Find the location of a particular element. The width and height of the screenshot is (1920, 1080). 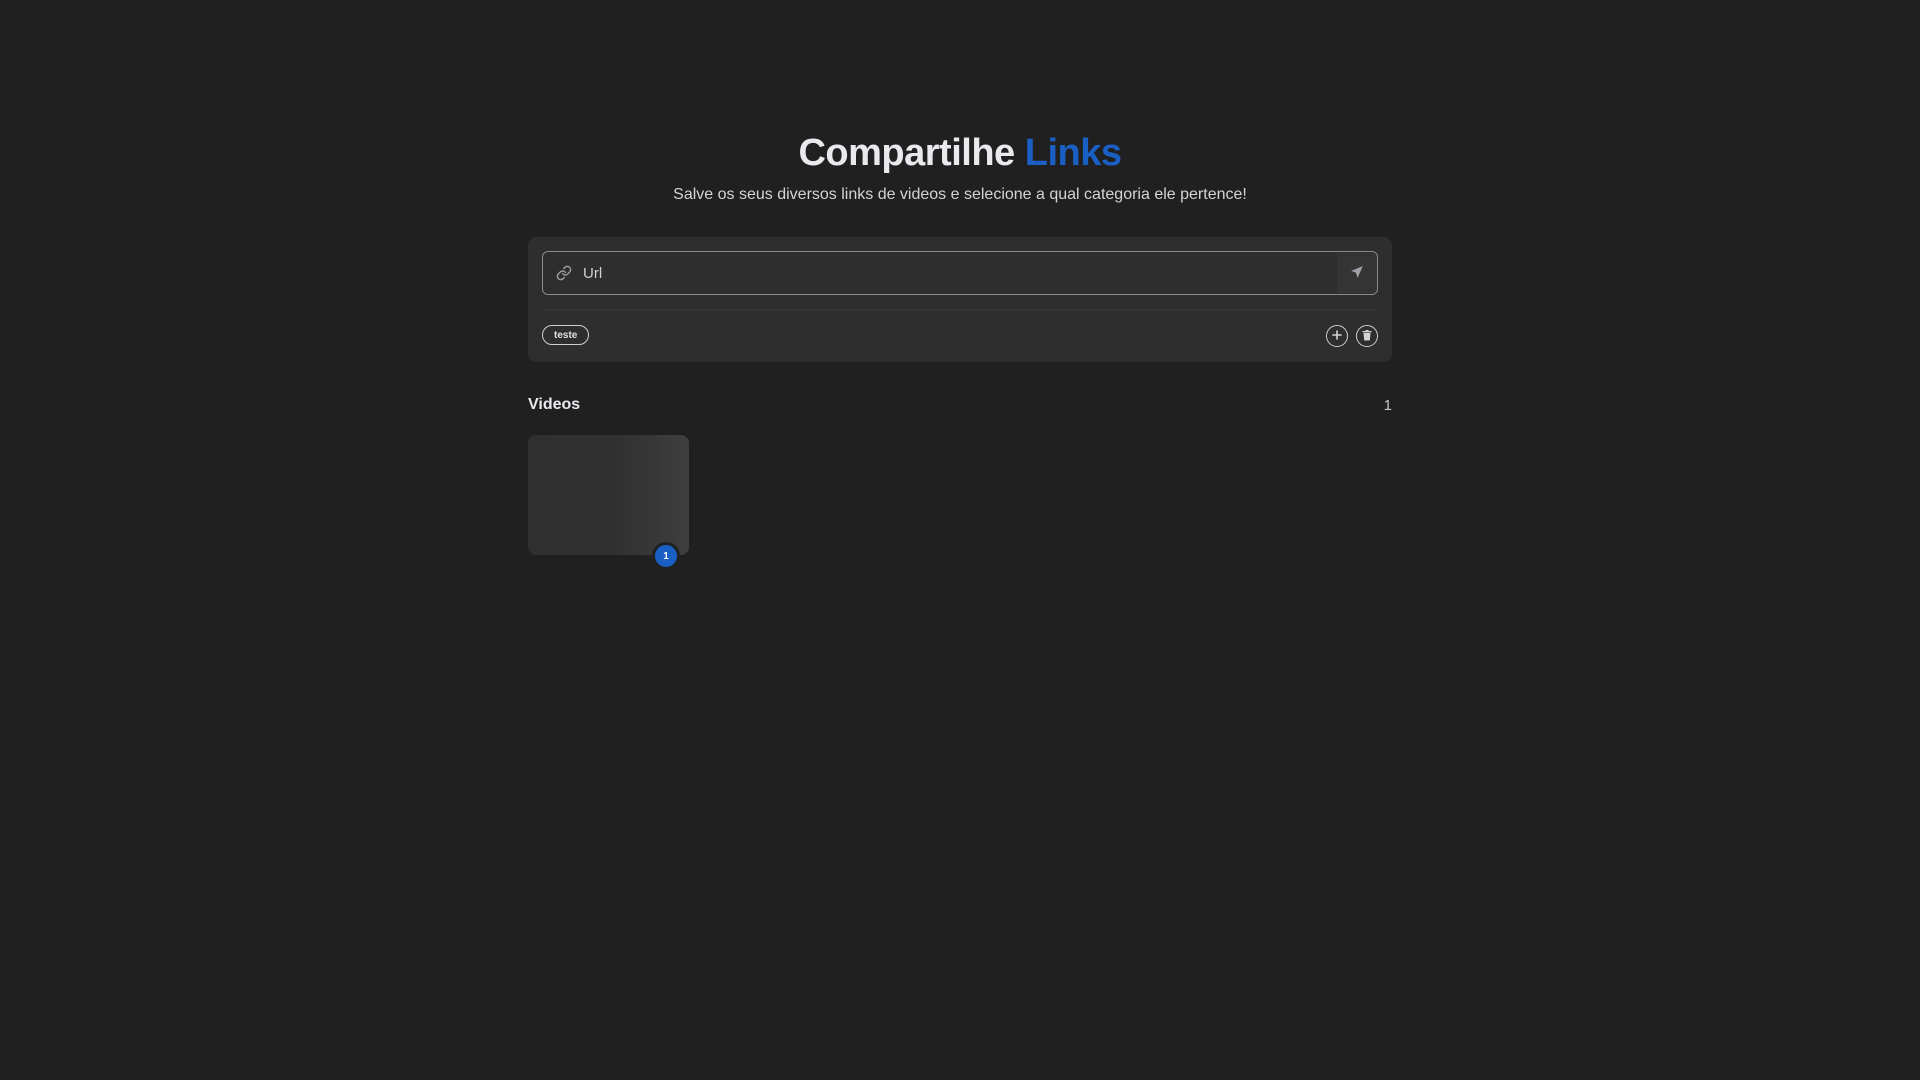

send-button is located at coordinates (1357, 273).